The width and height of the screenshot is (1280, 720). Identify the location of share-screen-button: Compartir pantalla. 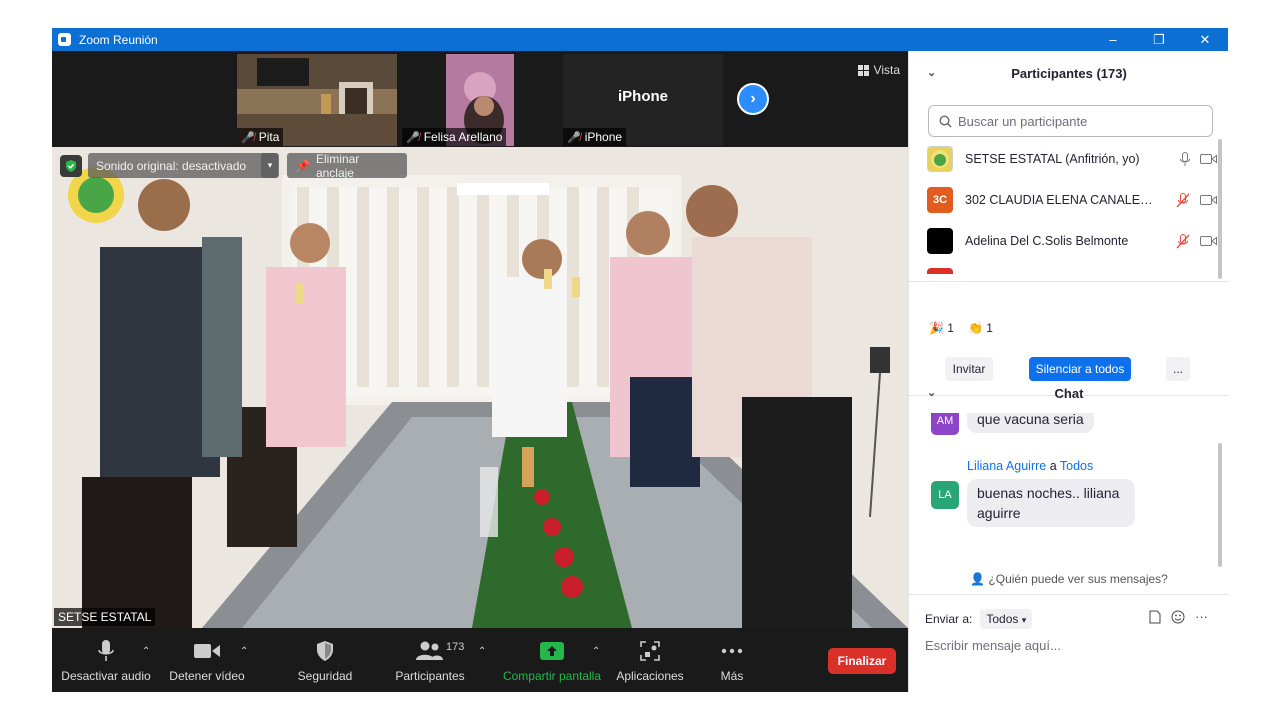
(552, 660).